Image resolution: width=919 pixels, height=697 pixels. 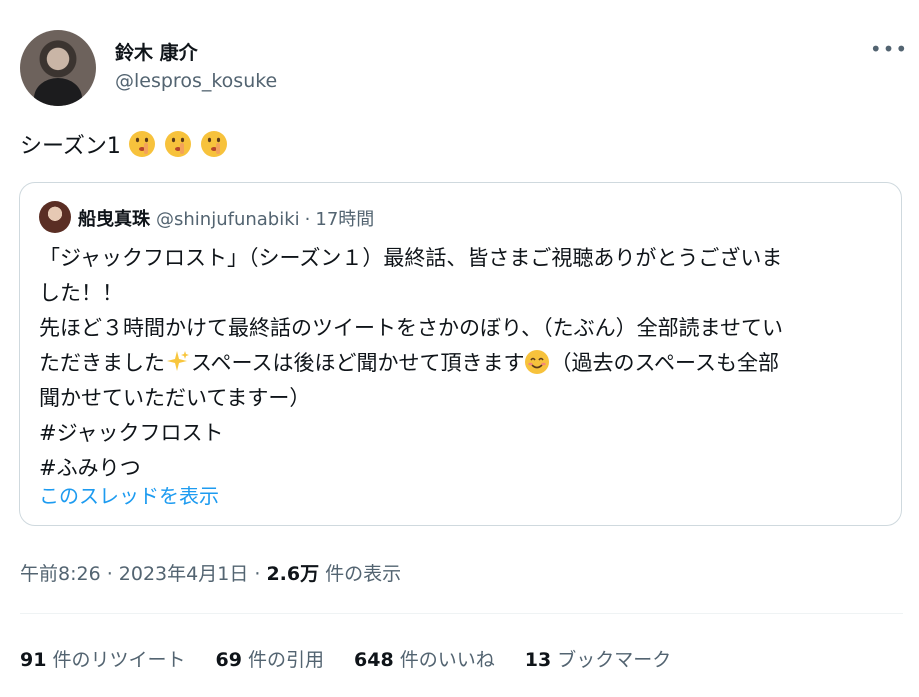 I want to click on quoted-line: ただきました スペースは後ほど聞かせて頂きます （過去のスペースも全部, so click(x=464, y=363).